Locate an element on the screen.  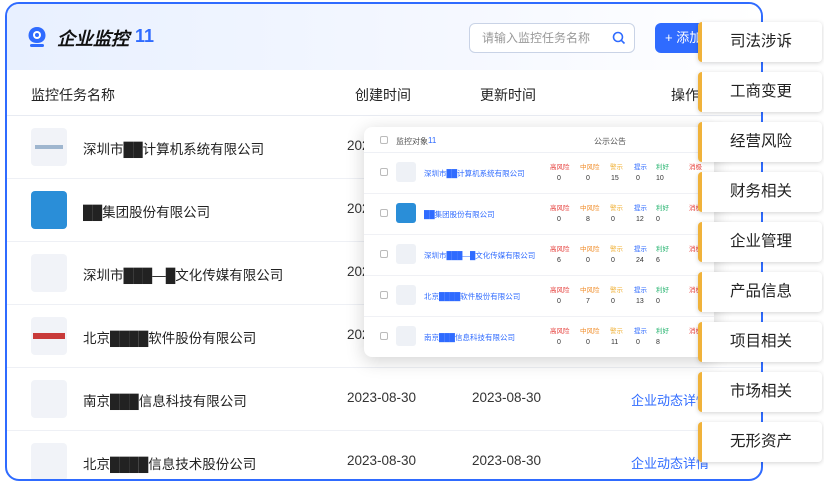
column-action: 操作 is located at coordinates (685, 95).